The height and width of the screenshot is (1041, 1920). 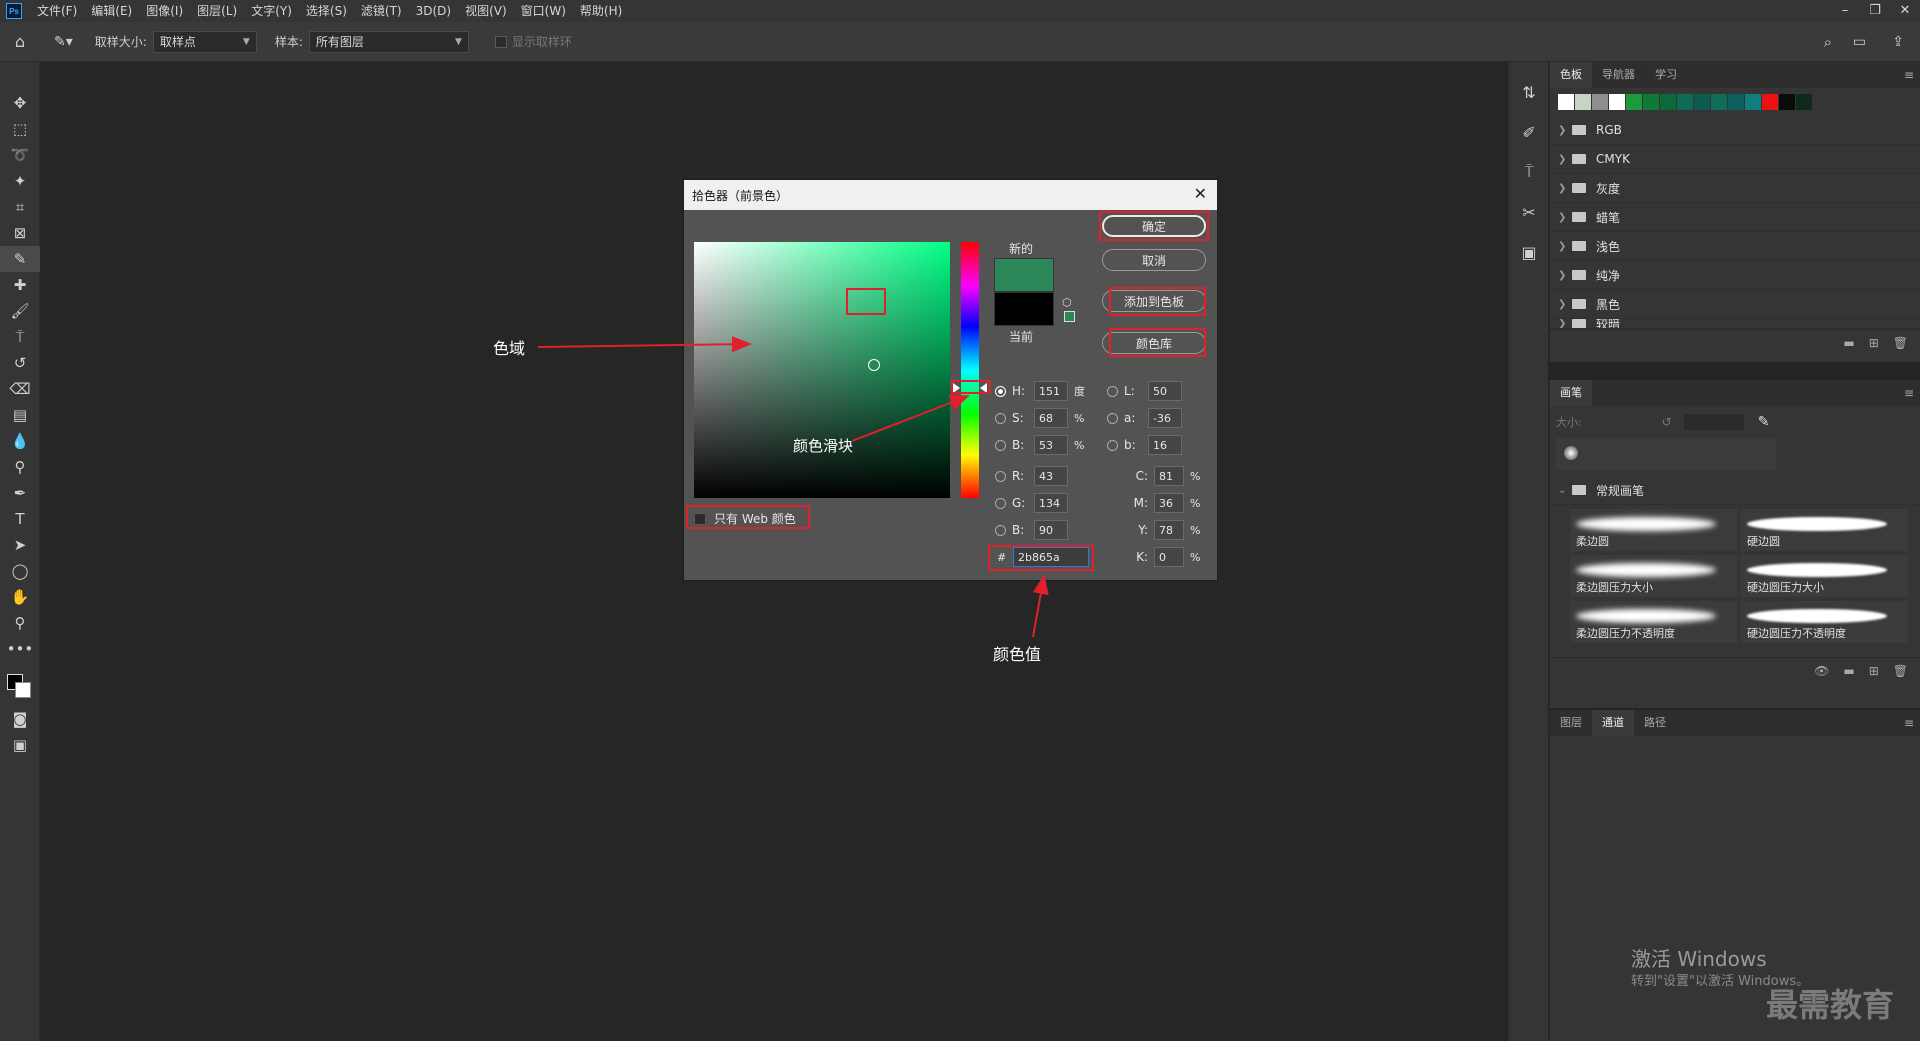 What do you see at coordinates (20, 207) in the screenshot?
I see `crop-tool-icon: ⌗` at bounding box center [20, 207].